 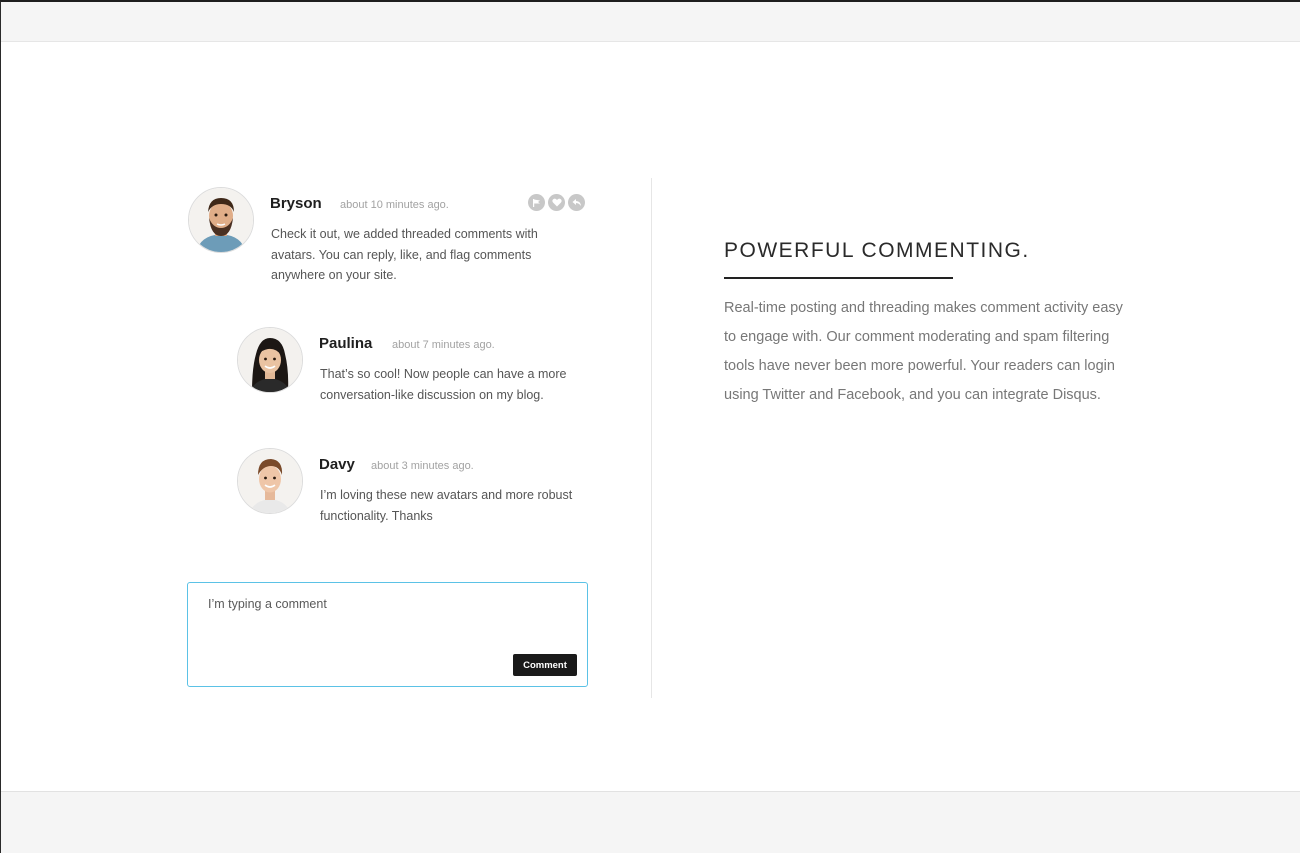 What do you see at coordinates (651, 438) in the screenshot?
I see `column-divider` at bounding box center [651, 438].